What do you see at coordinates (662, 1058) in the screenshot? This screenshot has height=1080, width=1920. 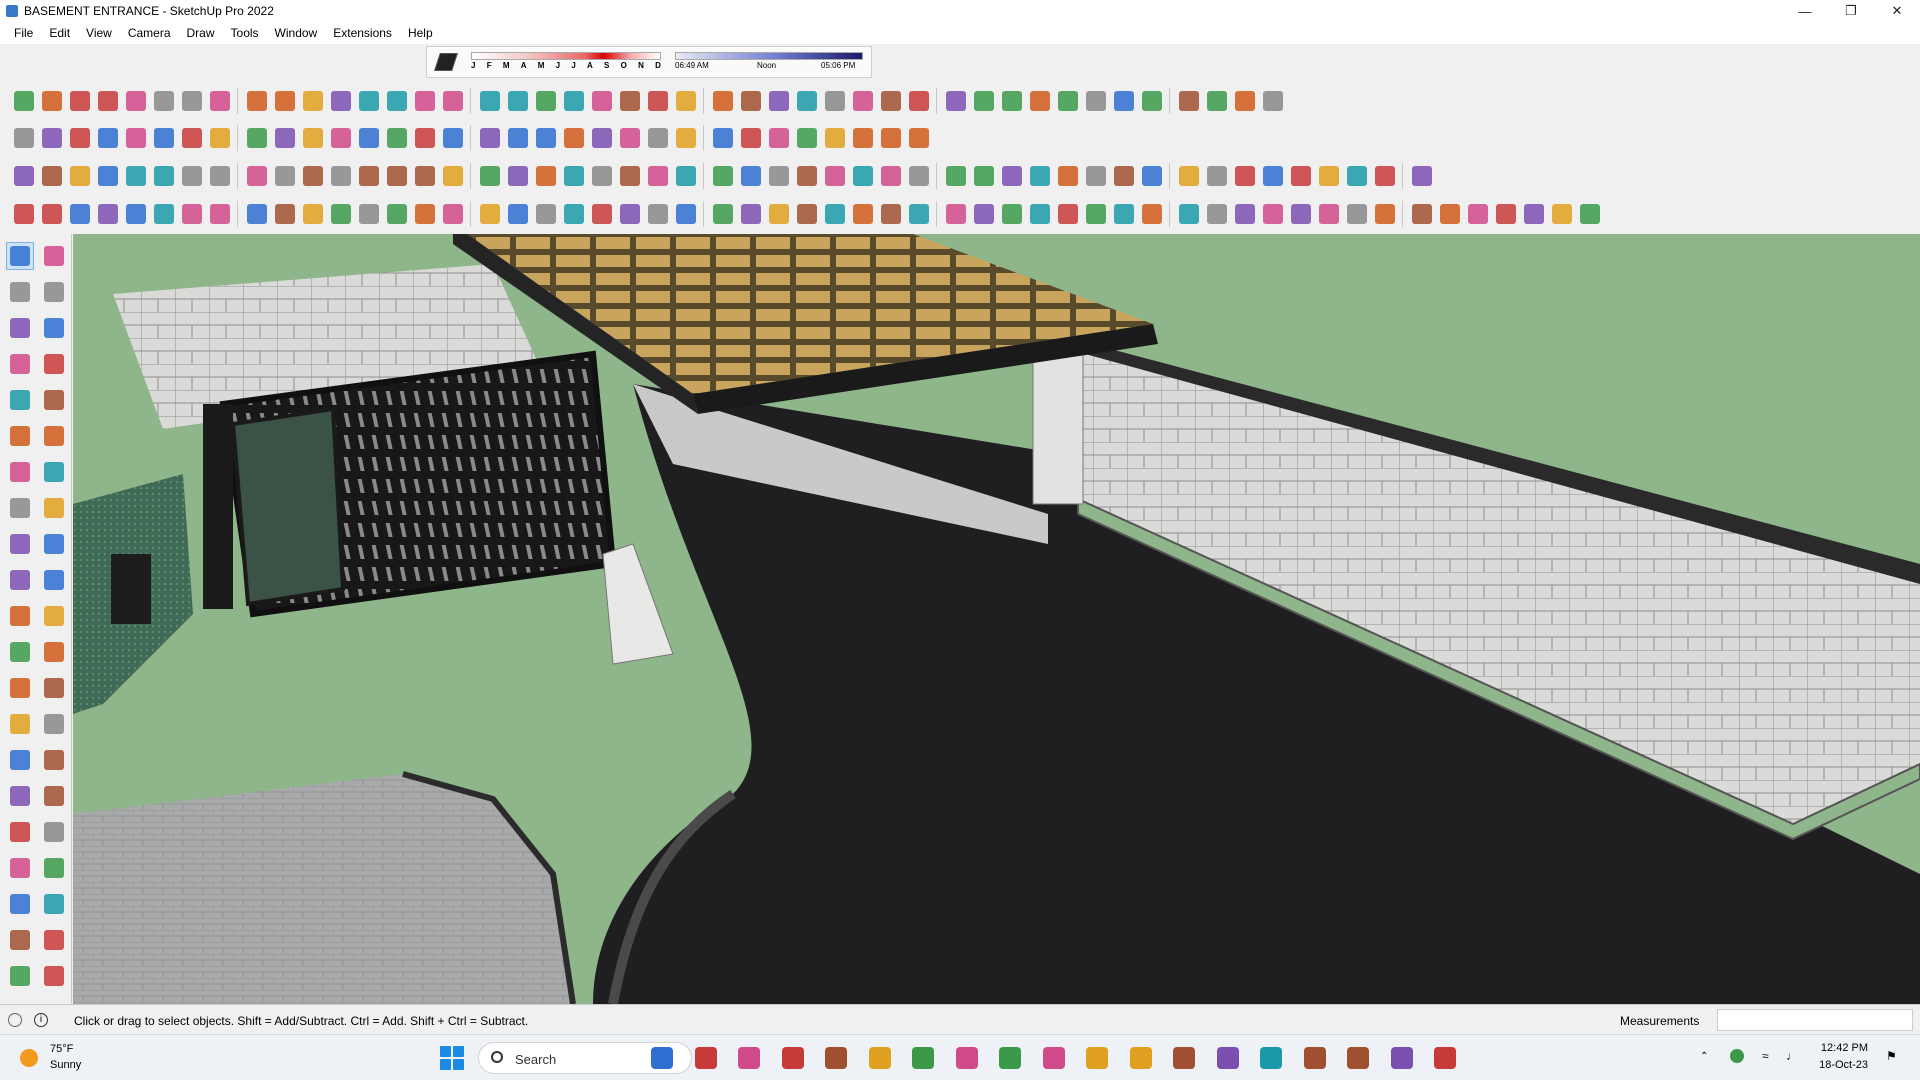 I see `widgets-icon` at bounding box center [662, 1058].